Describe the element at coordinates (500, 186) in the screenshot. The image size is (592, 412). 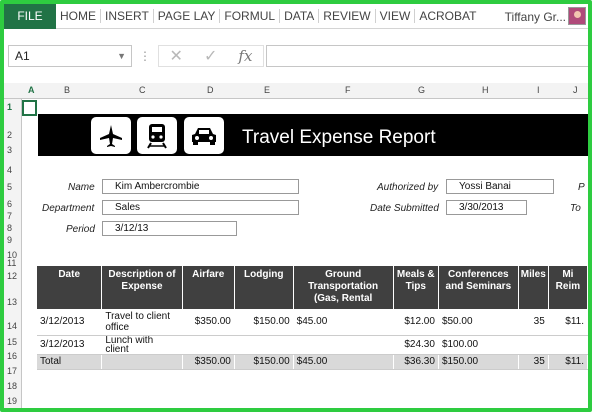
I see `authorized-by-field: Yossi Banai` at that location.